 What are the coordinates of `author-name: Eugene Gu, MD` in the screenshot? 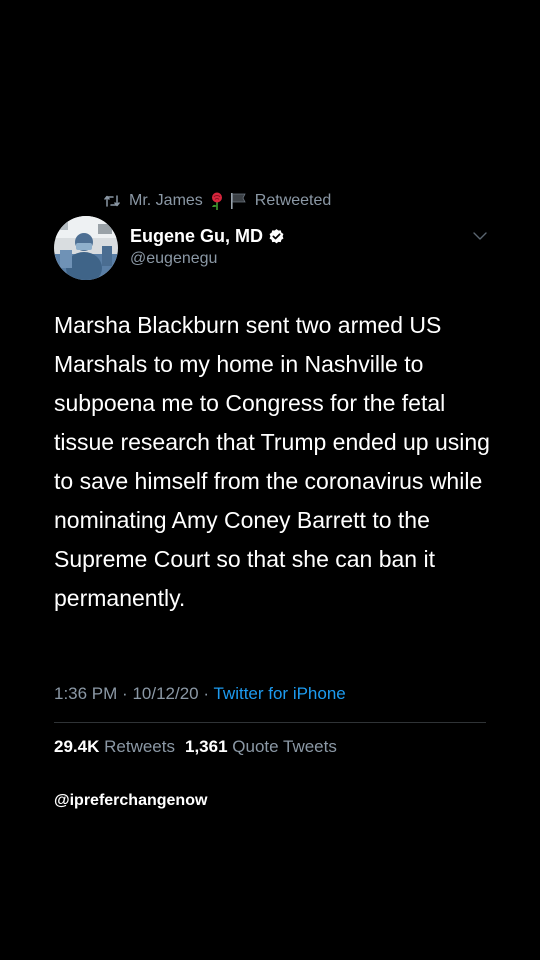 It's located at (196, 236).